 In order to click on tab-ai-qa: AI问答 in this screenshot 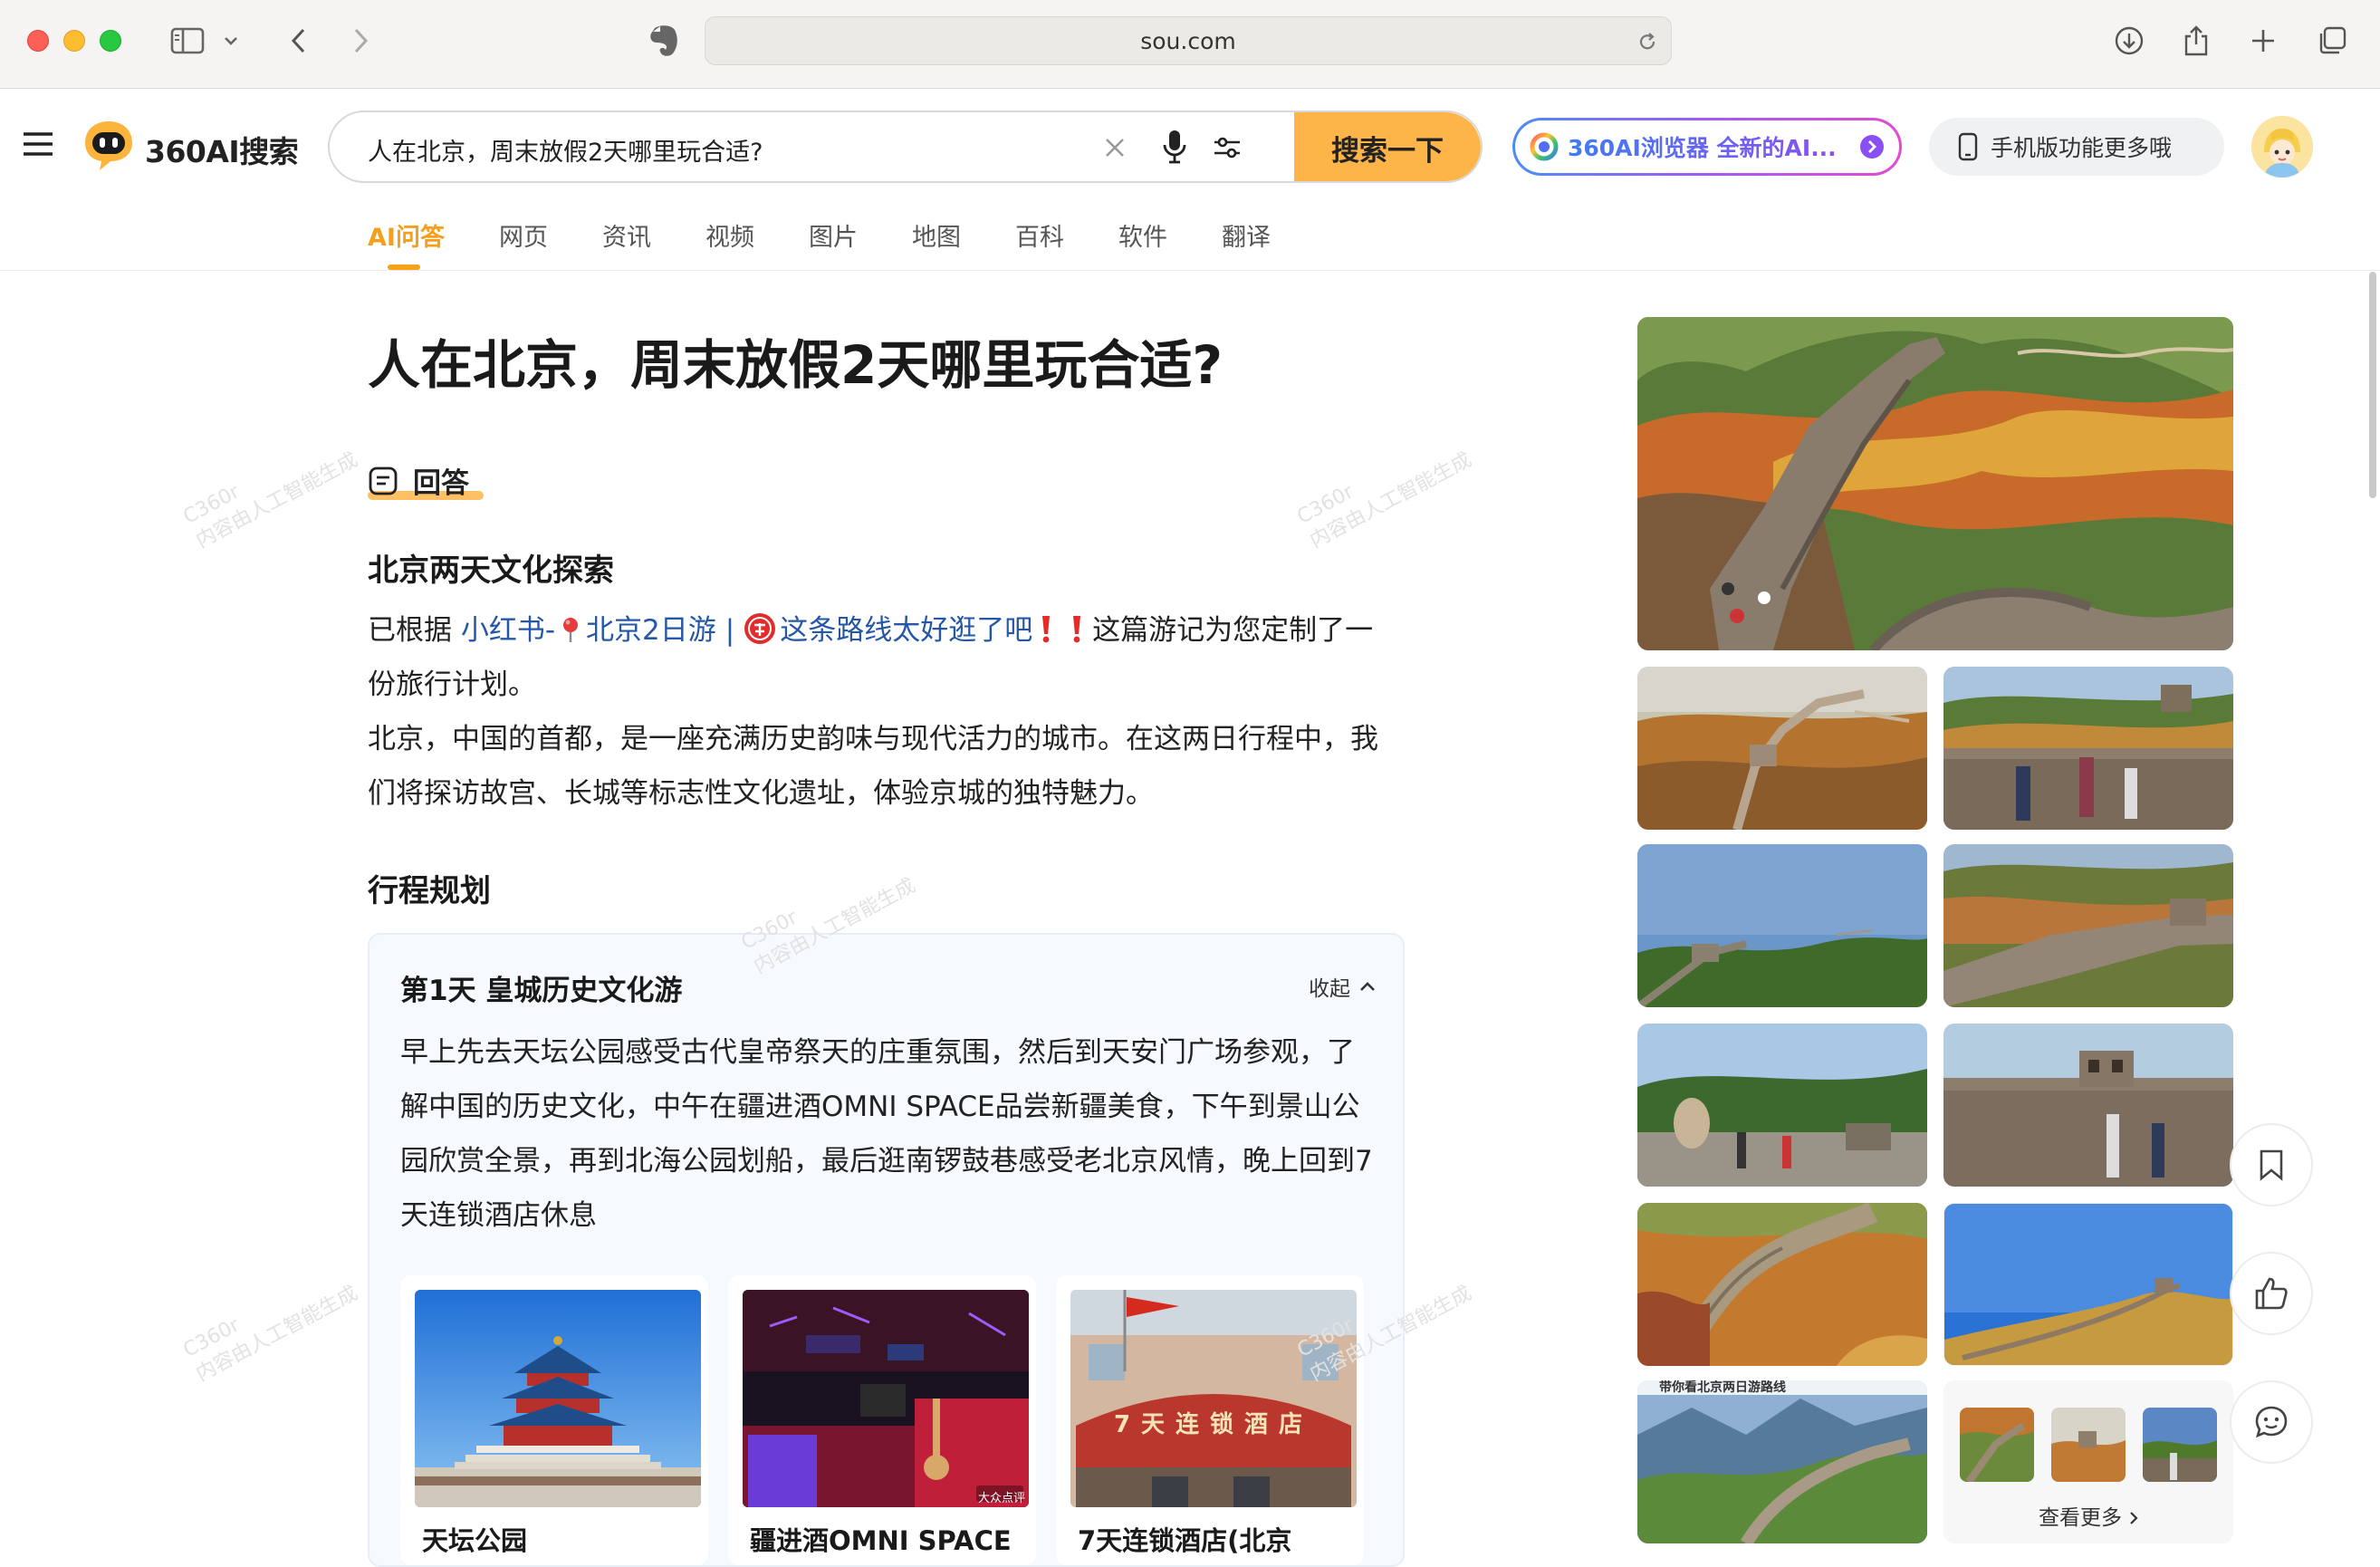, I will do `click(406, 243)`.